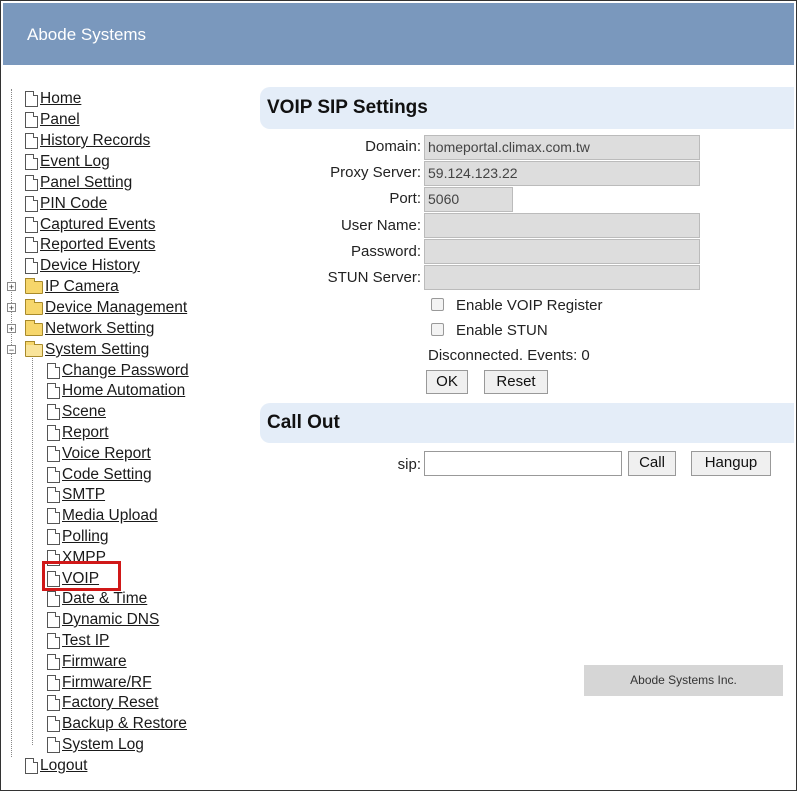 The width and height of the screenshot is (797, 791). I want to click on sidebar-item-pin-code: PIN Code, so click(66, 204).